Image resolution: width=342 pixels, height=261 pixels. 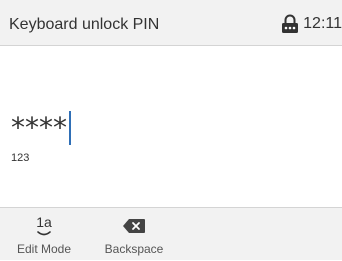 I want to click on pin-input-field: ****, so click(x=41, y=128).